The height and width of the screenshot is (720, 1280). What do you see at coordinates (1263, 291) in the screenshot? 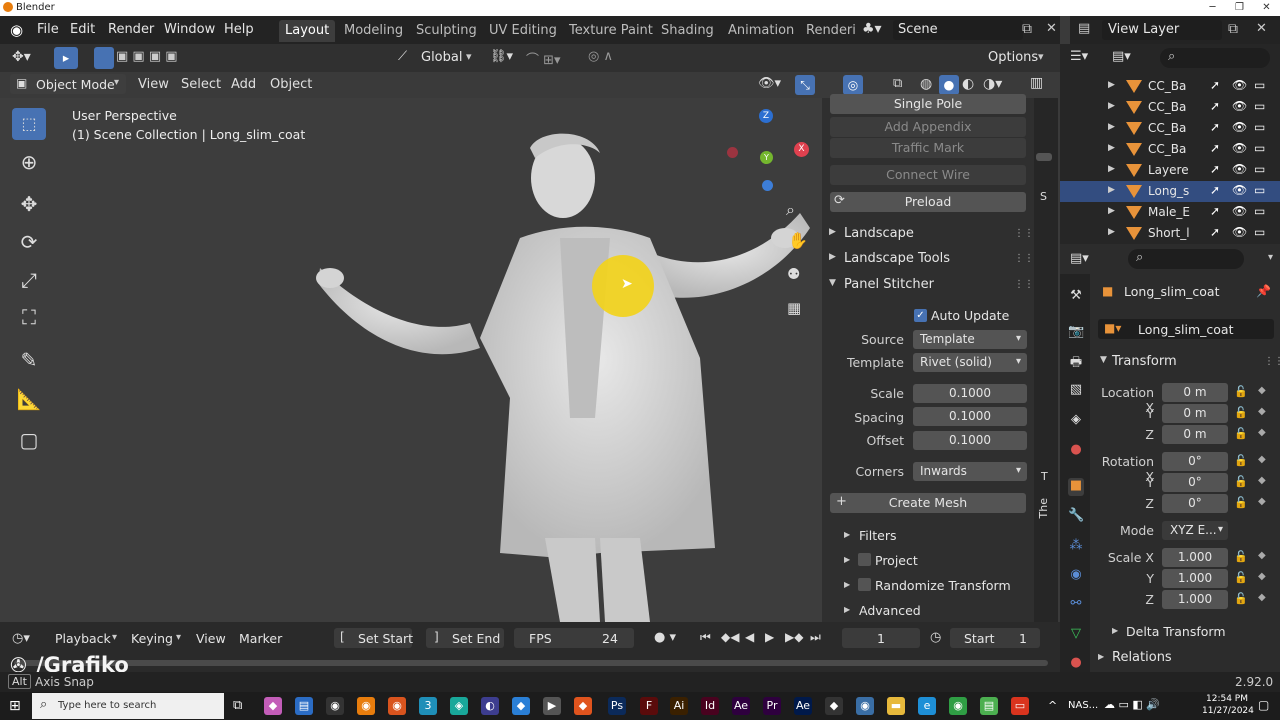
I see `pin-icon: 📌` at bounding box center [1263, 291].